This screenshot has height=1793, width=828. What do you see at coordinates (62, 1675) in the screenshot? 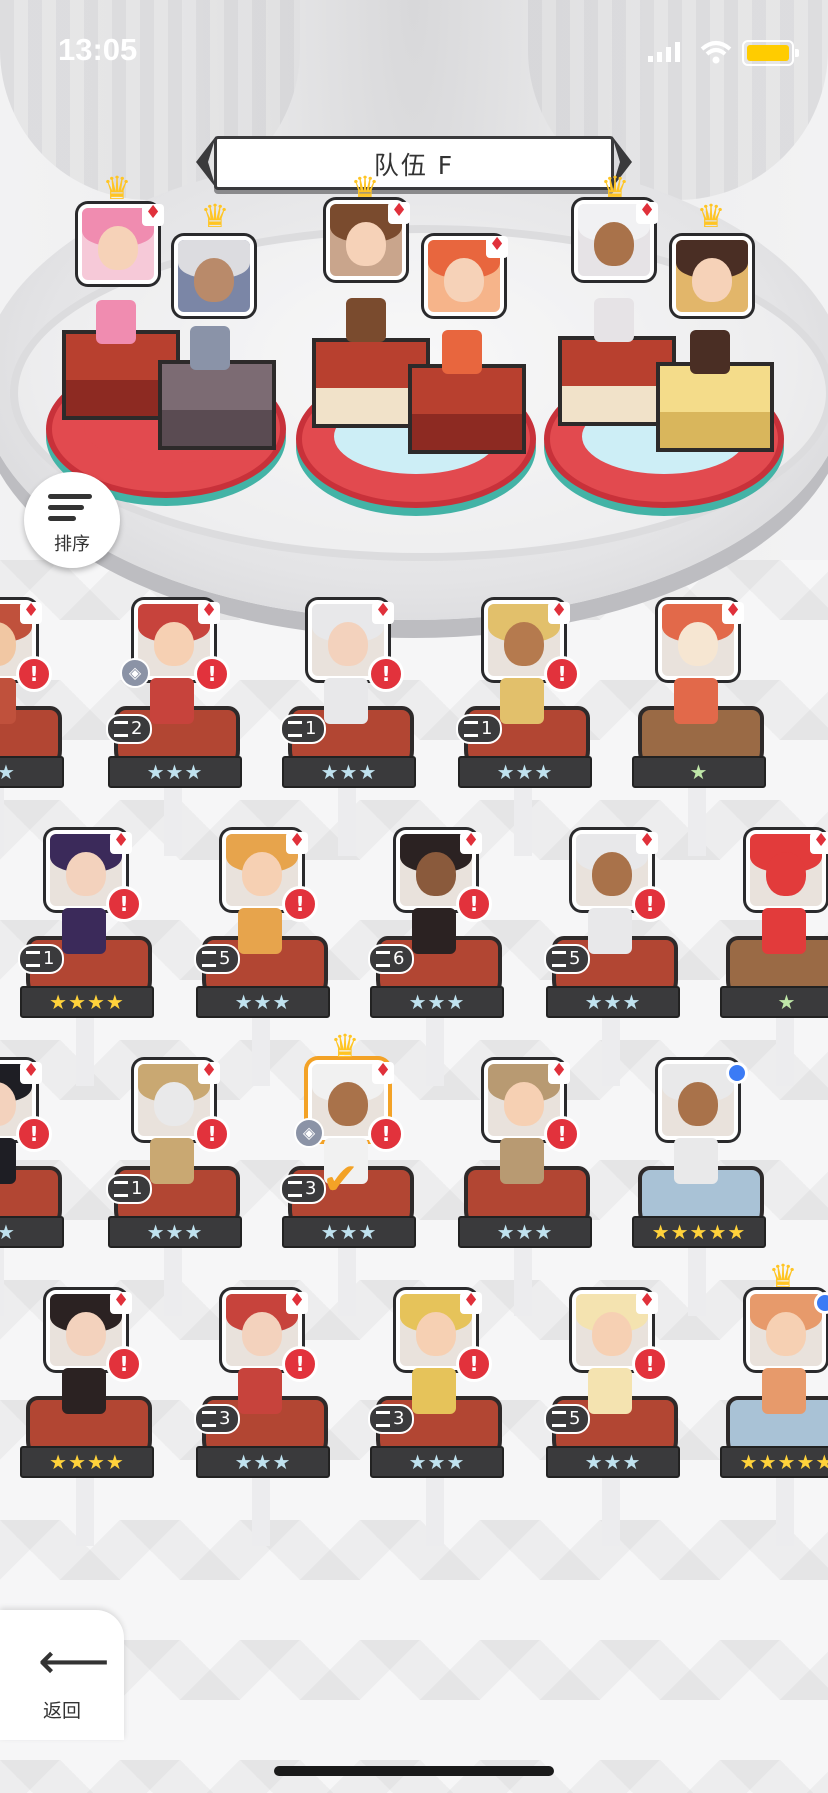
I see `back-button: ⟵ 返回` at bounding box center [62, 1675].